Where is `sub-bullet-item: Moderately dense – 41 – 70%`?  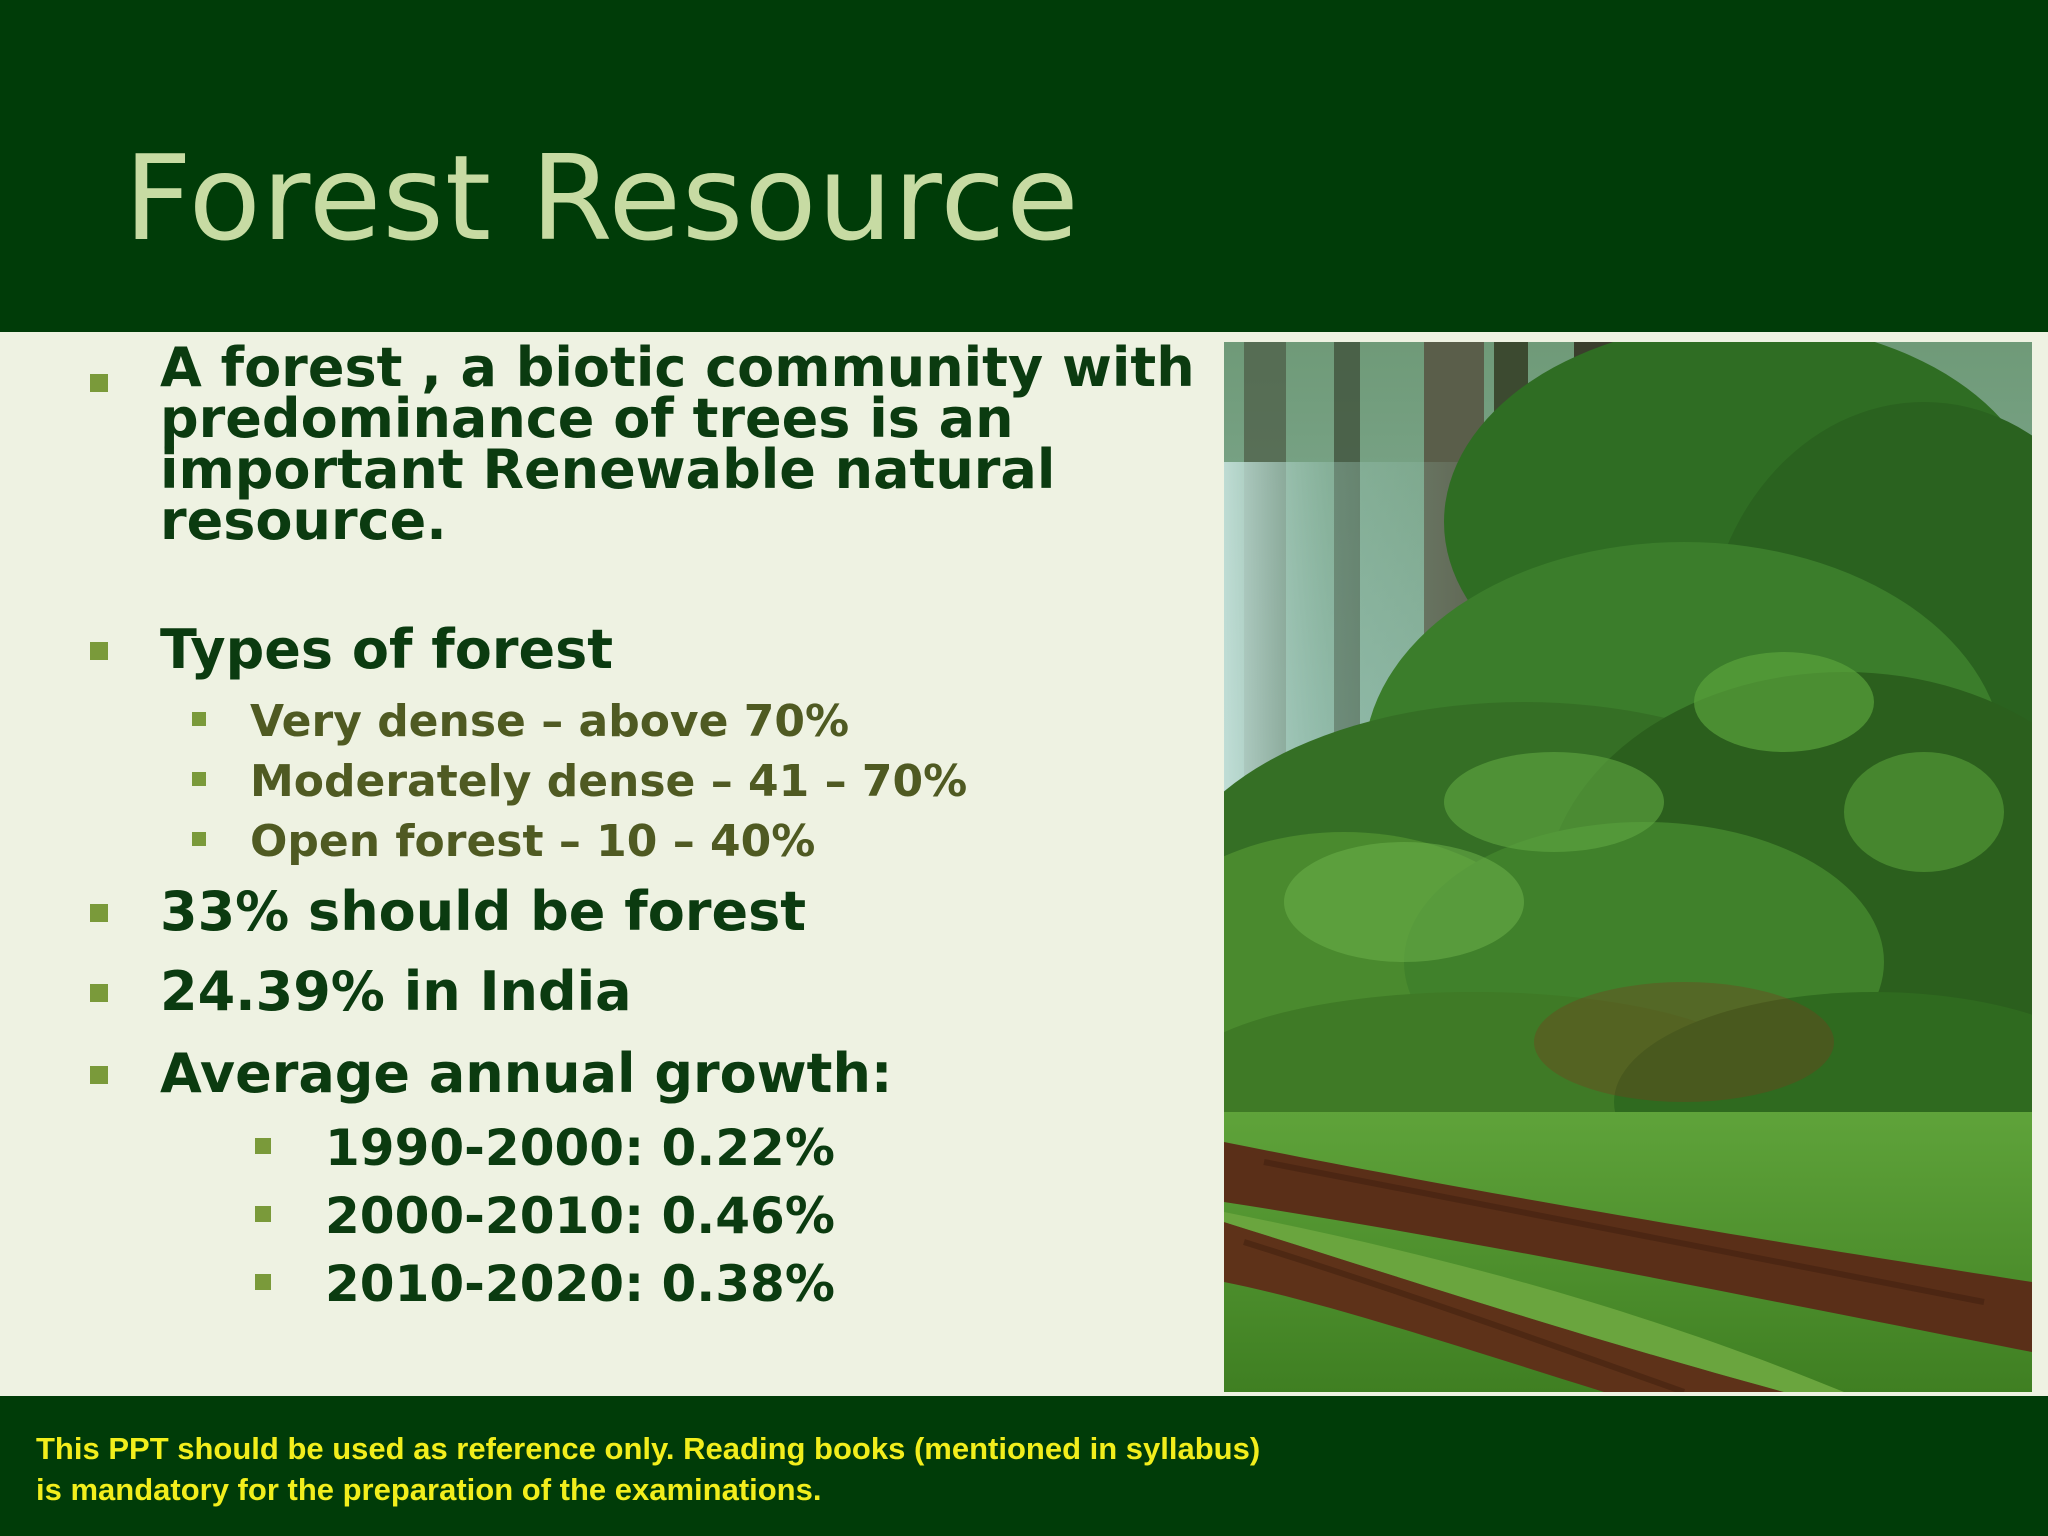
sub-bullet-item: Moderately dense – 41 – 70% is located at coordinates (580, 782).